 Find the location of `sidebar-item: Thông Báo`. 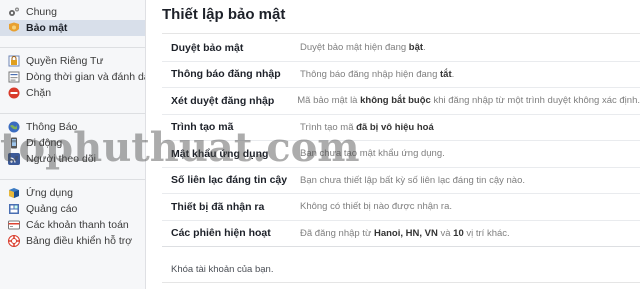

sidebar-item: Thông Báo is located at coordinates (72, 127).